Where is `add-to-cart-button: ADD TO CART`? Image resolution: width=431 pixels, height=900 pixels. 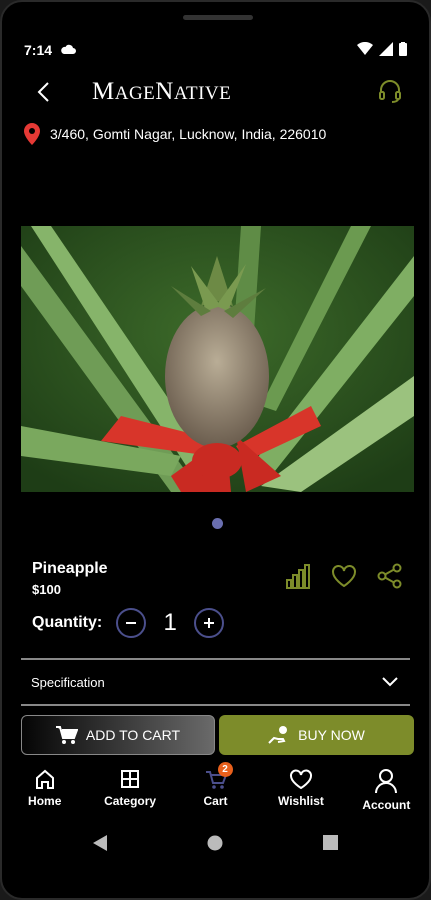
add-to-cart-button: ADD TO CART is located at coordinates (118, 735).